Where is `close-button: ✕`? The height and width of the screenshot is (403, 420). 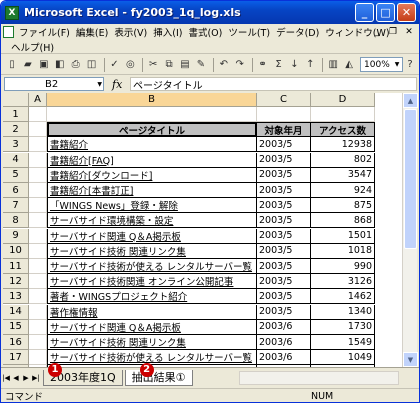 close-button: ✕ is located at coordinates (406, 12).